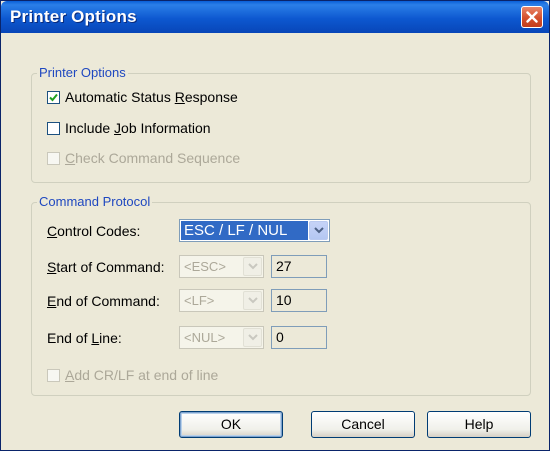  Describe the element at coordinates (53, 158) in the screenshot. I see `check-command-check` at that location.